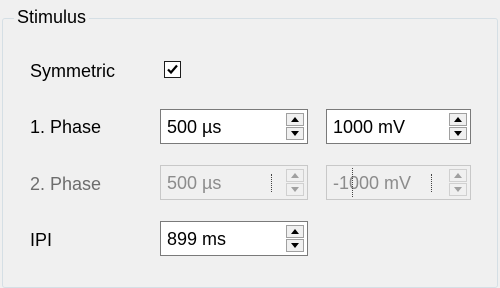  Describe the element at coordinates (272, 183) in the screenshot. I see `phase2-duration-focus-dots` at that location.